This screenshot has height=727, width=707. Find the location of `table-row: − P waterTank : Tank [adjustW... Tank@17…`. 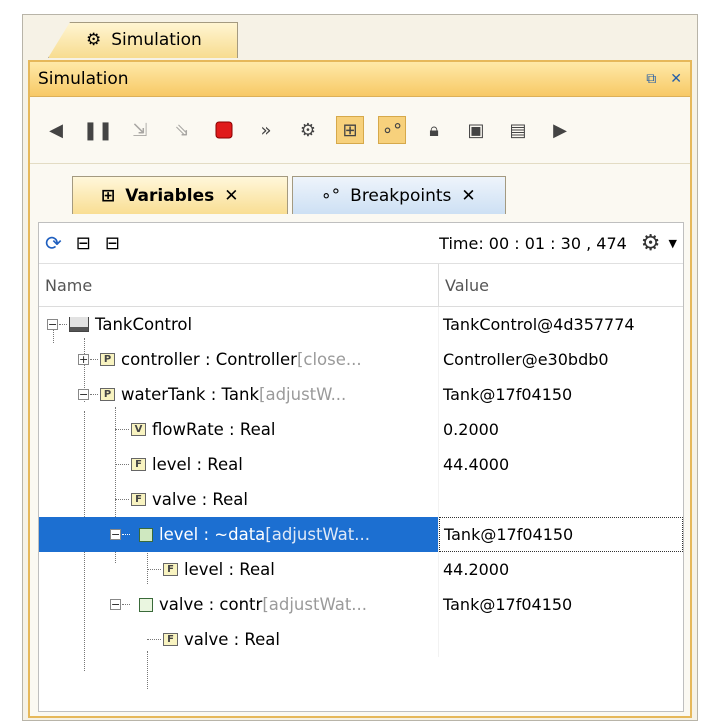

table-row: − P waterTank : Tank [adjustW... Tank@17… is located at coordinates (361, 394).